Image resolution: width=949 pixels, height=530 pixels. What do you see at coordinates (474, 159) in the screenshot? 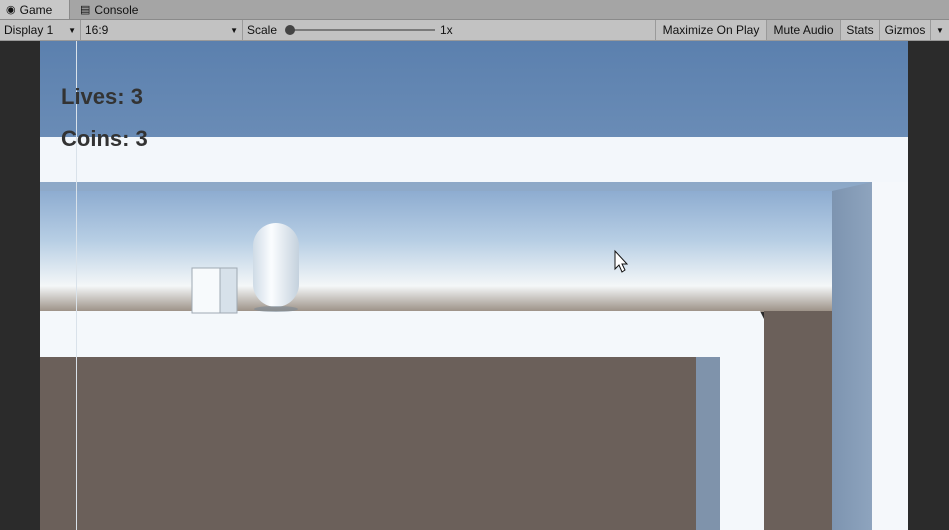
I see `upper-platform` at bounding box center [474, 159].